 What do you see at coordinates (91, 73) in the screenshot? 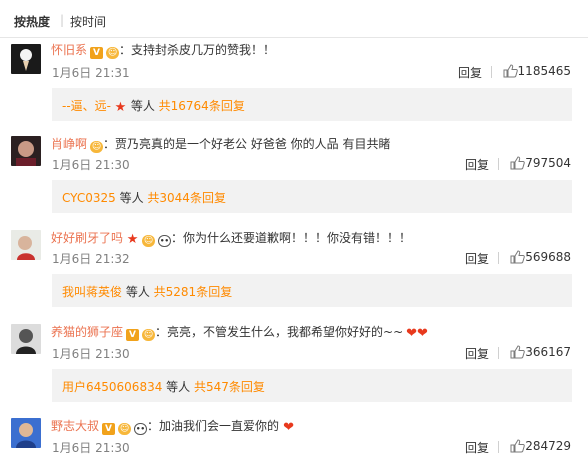
I see `comment-time: 1月6日 21:31` at bounding box center [91, 73].